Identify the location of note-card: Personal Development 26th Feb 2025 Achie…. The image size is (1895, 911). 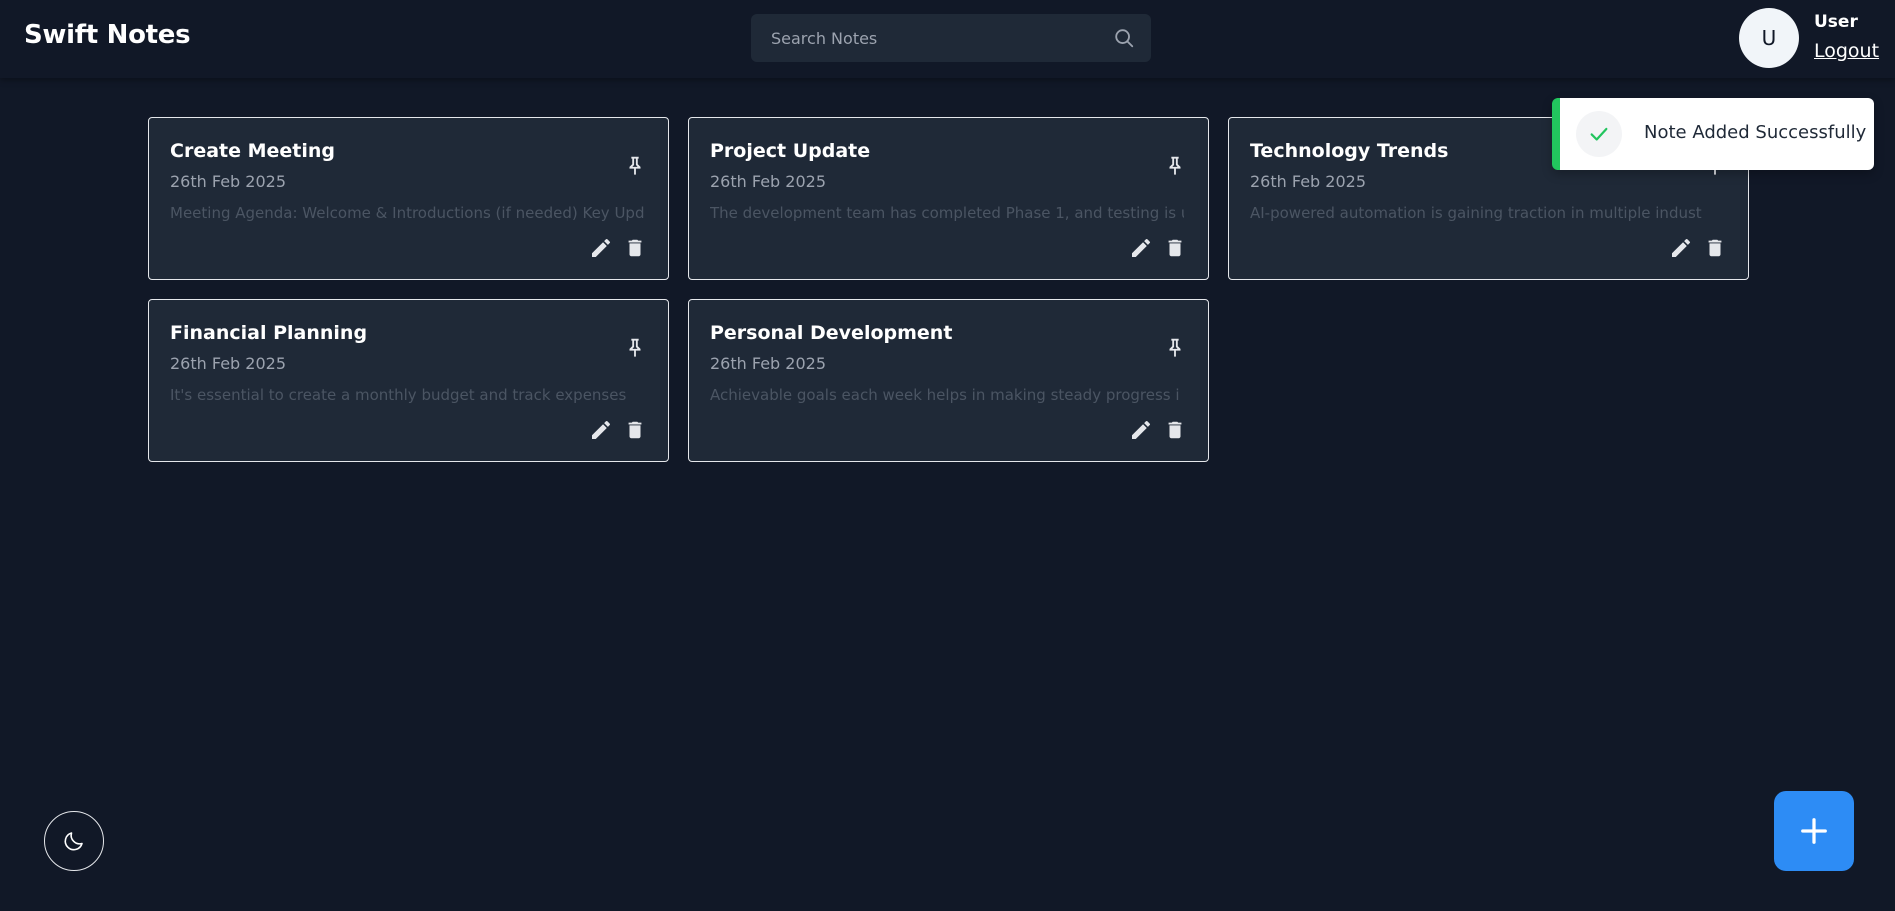
(948, 380).